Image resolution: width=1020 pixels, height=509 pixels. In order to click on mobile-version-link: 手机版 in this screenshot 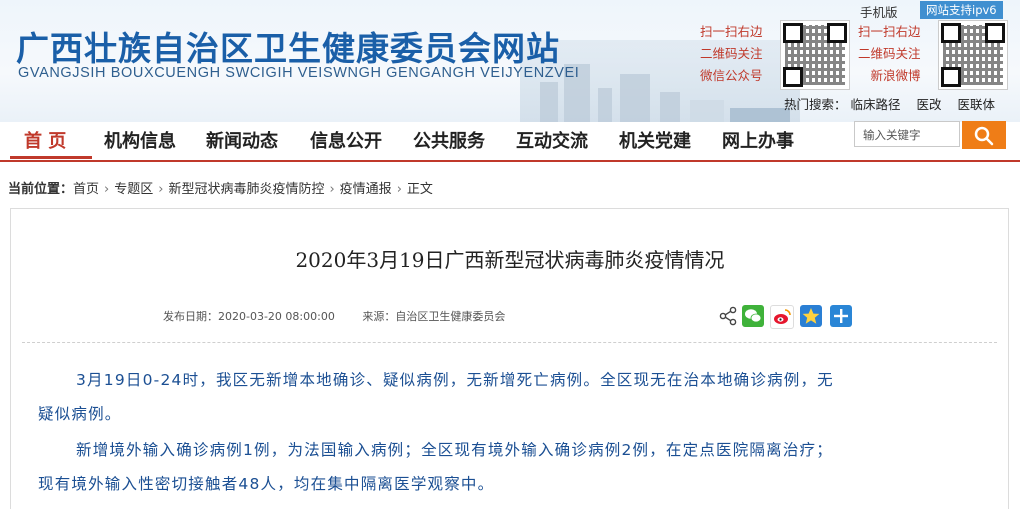, I will do `click(879, 11)`.